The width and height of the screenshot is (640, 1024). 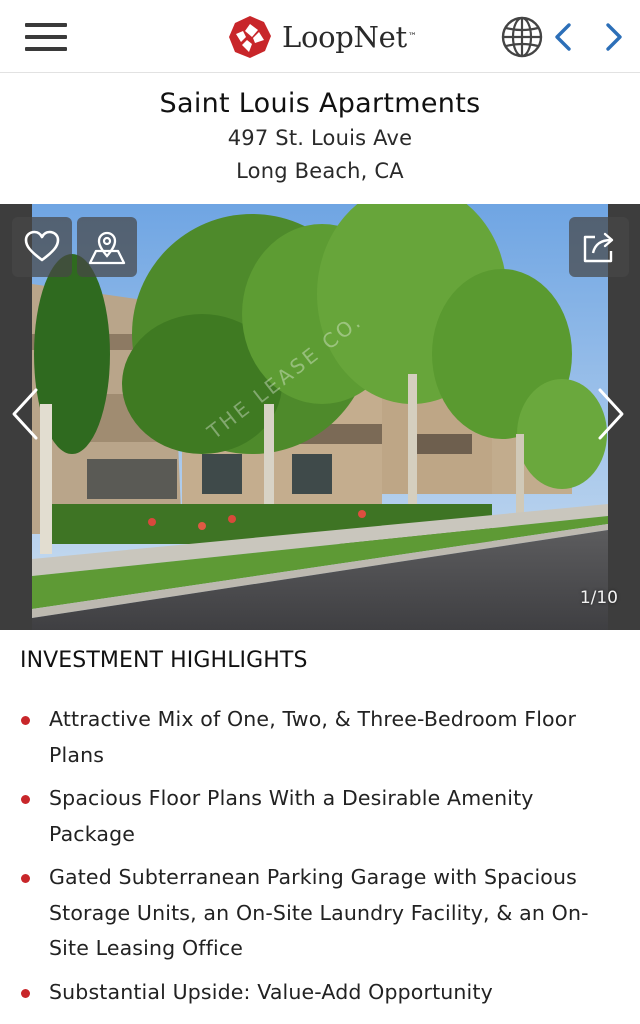 I want to click on map-pin-icon, so click(x=107, y=248).